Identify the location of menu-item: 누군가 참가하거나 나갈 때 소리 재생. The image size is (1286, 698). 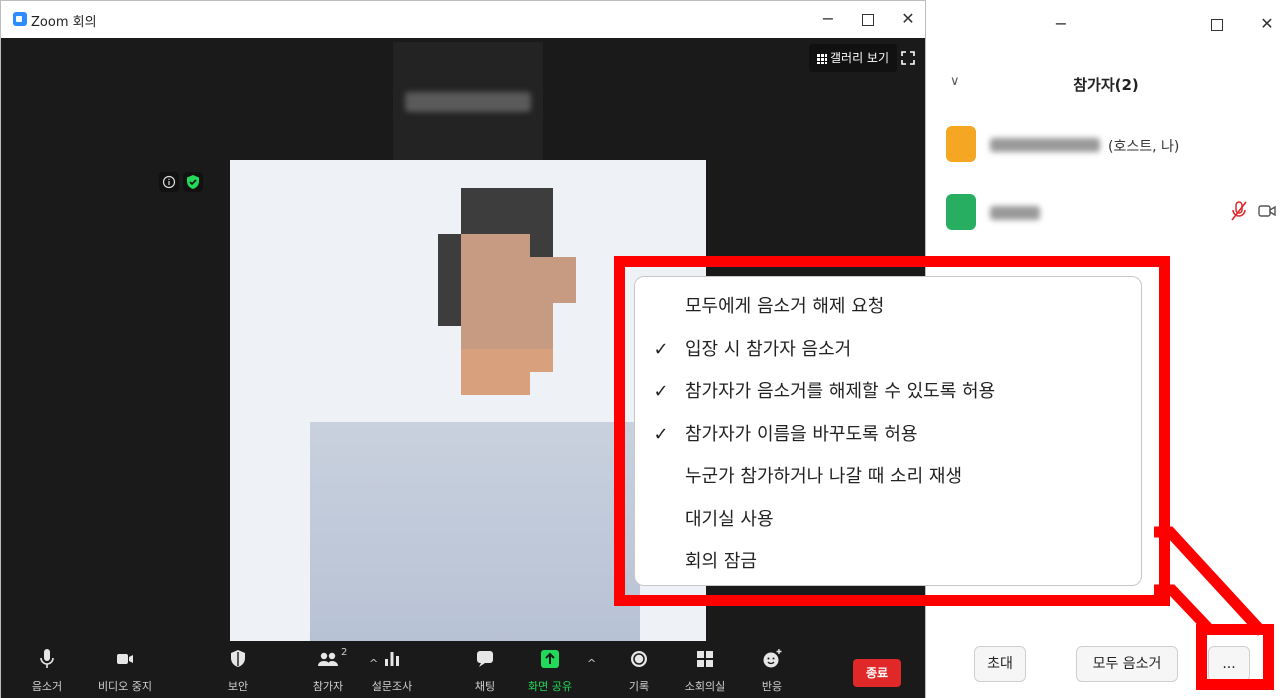
(885, 477).